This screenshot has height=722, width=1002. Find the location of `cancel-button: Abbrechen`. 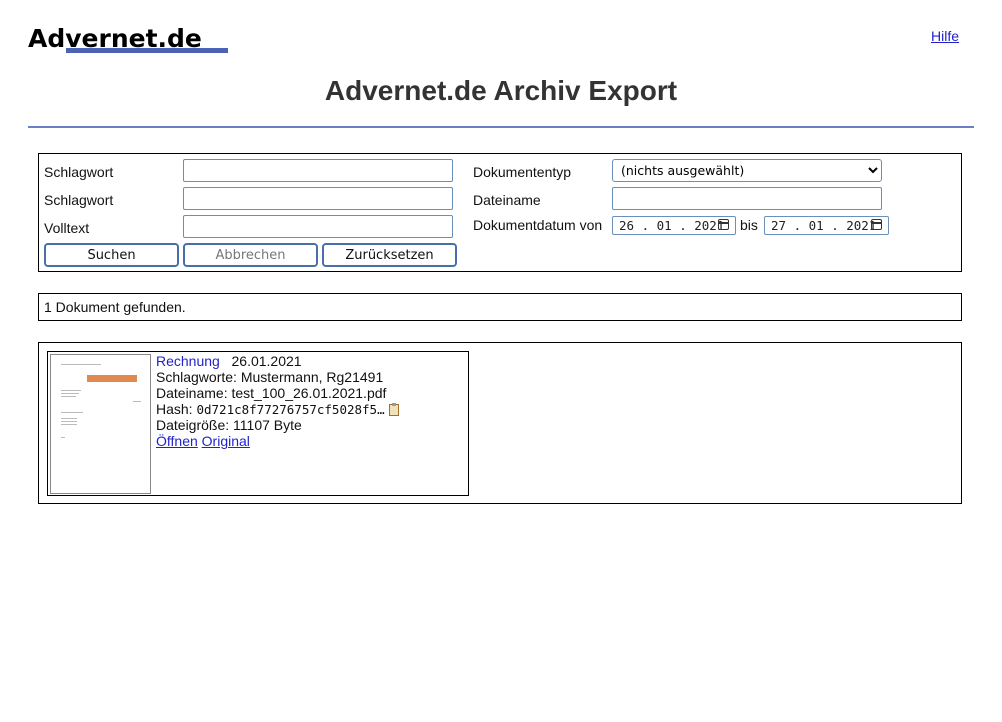

cancel-button: Abbrechen is located at coordinates (250, 255).